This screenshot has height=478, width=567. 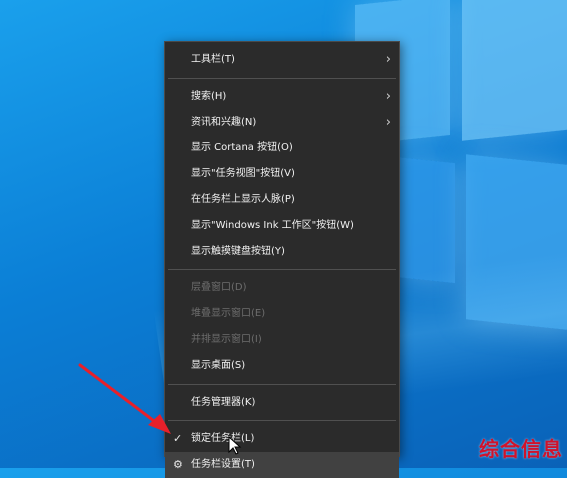 I want to click on arrow-head, so click(x=159, y=424).